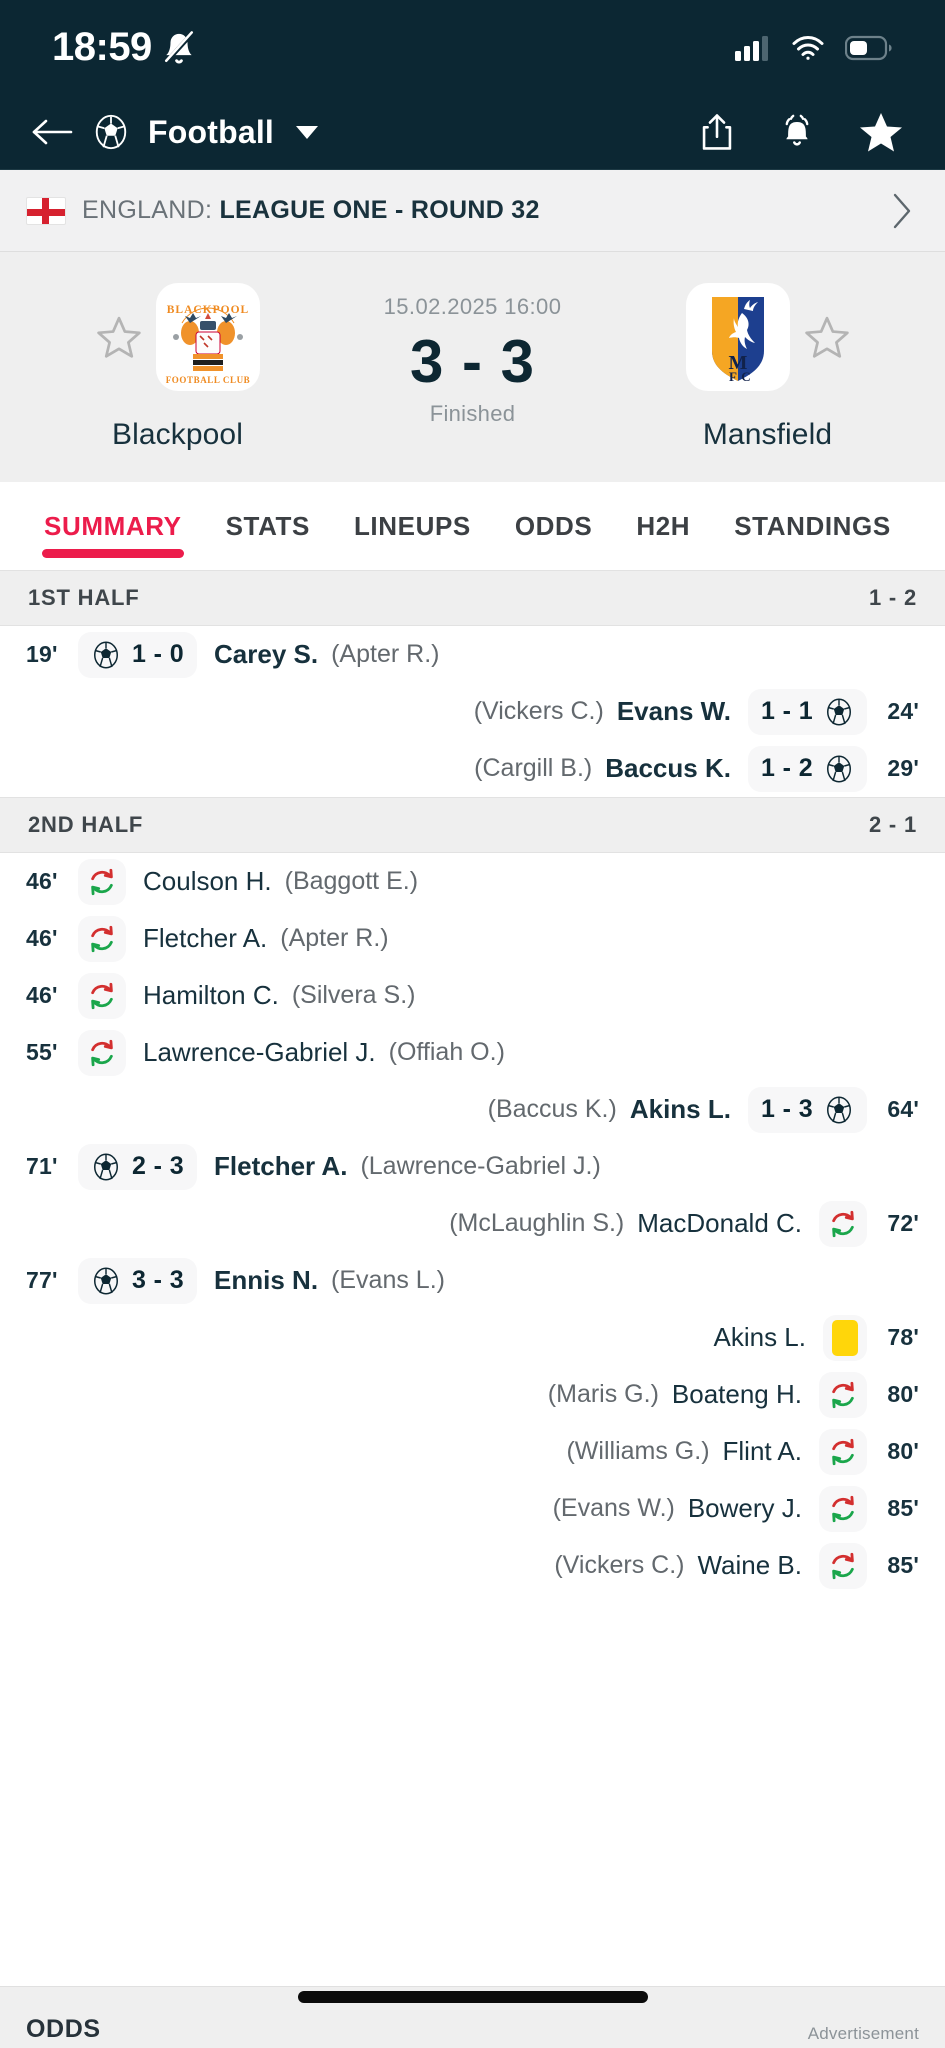 This screenshot has width=945, height=2048. I want to click on away-team: M F C Mansfield, so click(768, 365).